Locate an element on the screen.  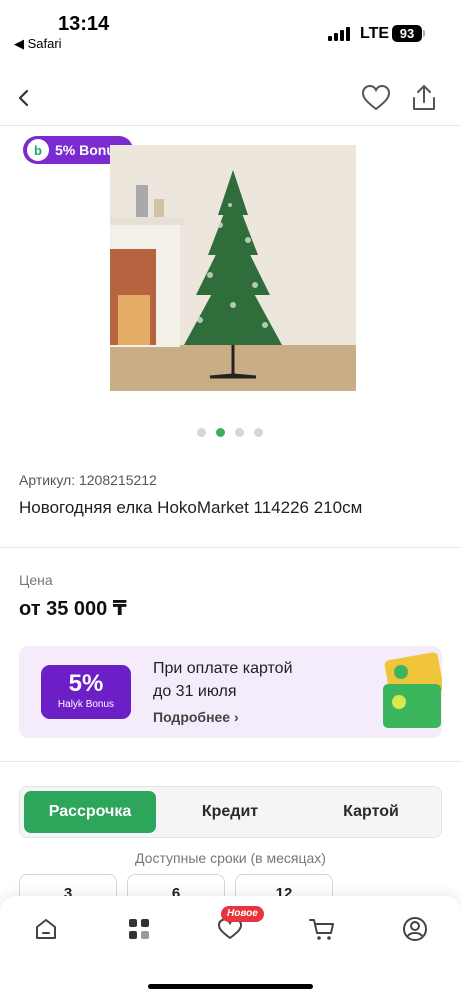
available-terms-label: Доступные сроки (в месяцах) is located at coordinates (230, 858).